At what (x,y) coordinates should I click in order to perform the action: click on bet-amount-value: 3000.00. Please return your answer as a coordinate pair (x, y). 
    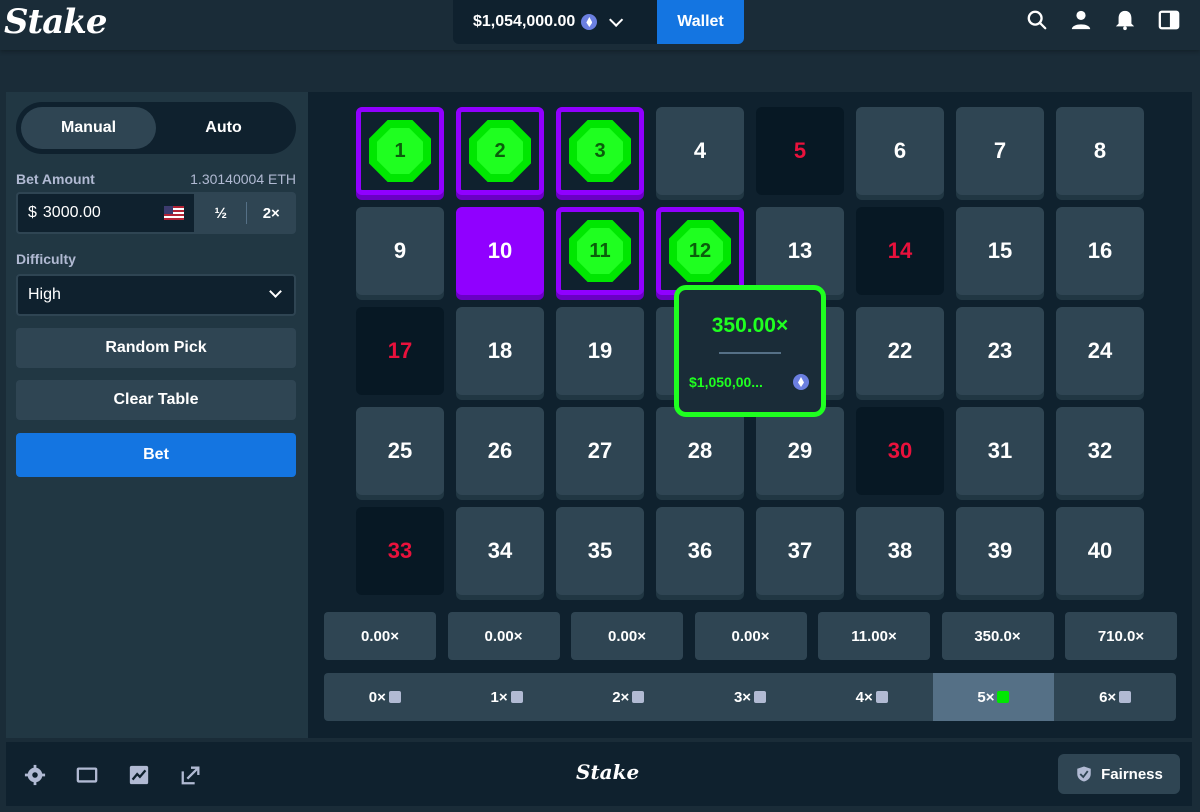
    Looking at the image, I should click on (71, 212).